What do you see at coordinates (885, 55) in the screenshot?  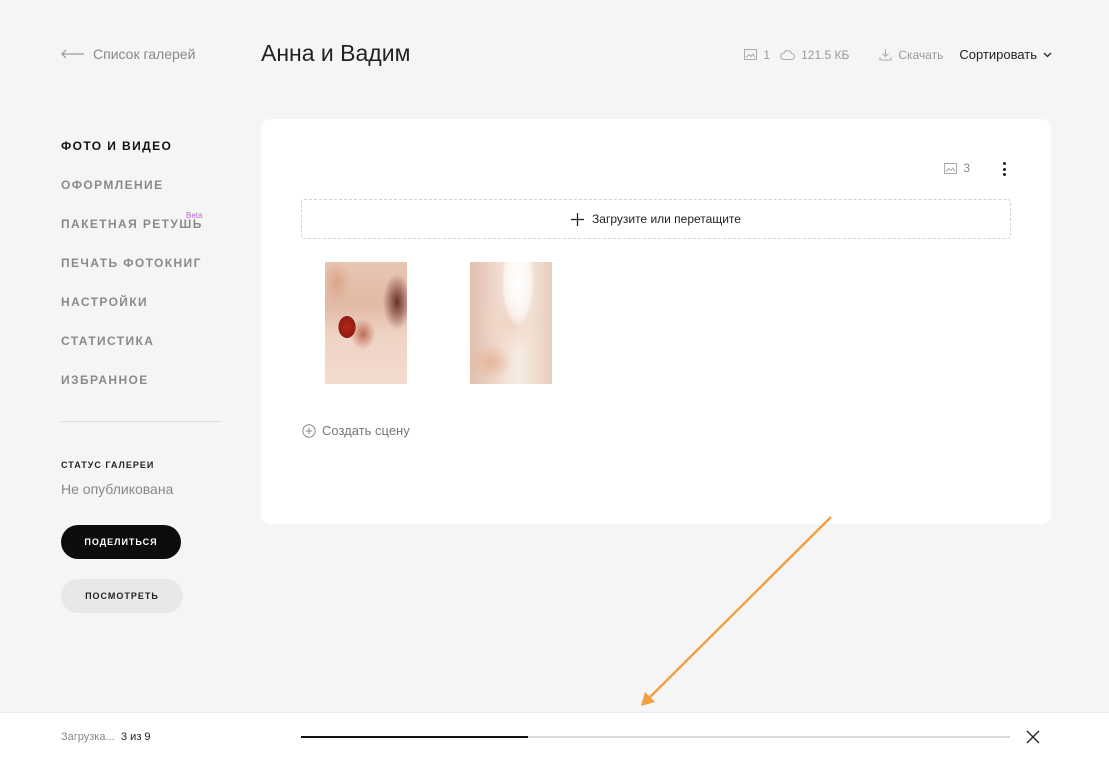 I see `download-icon` at bounding box center [885, 55].